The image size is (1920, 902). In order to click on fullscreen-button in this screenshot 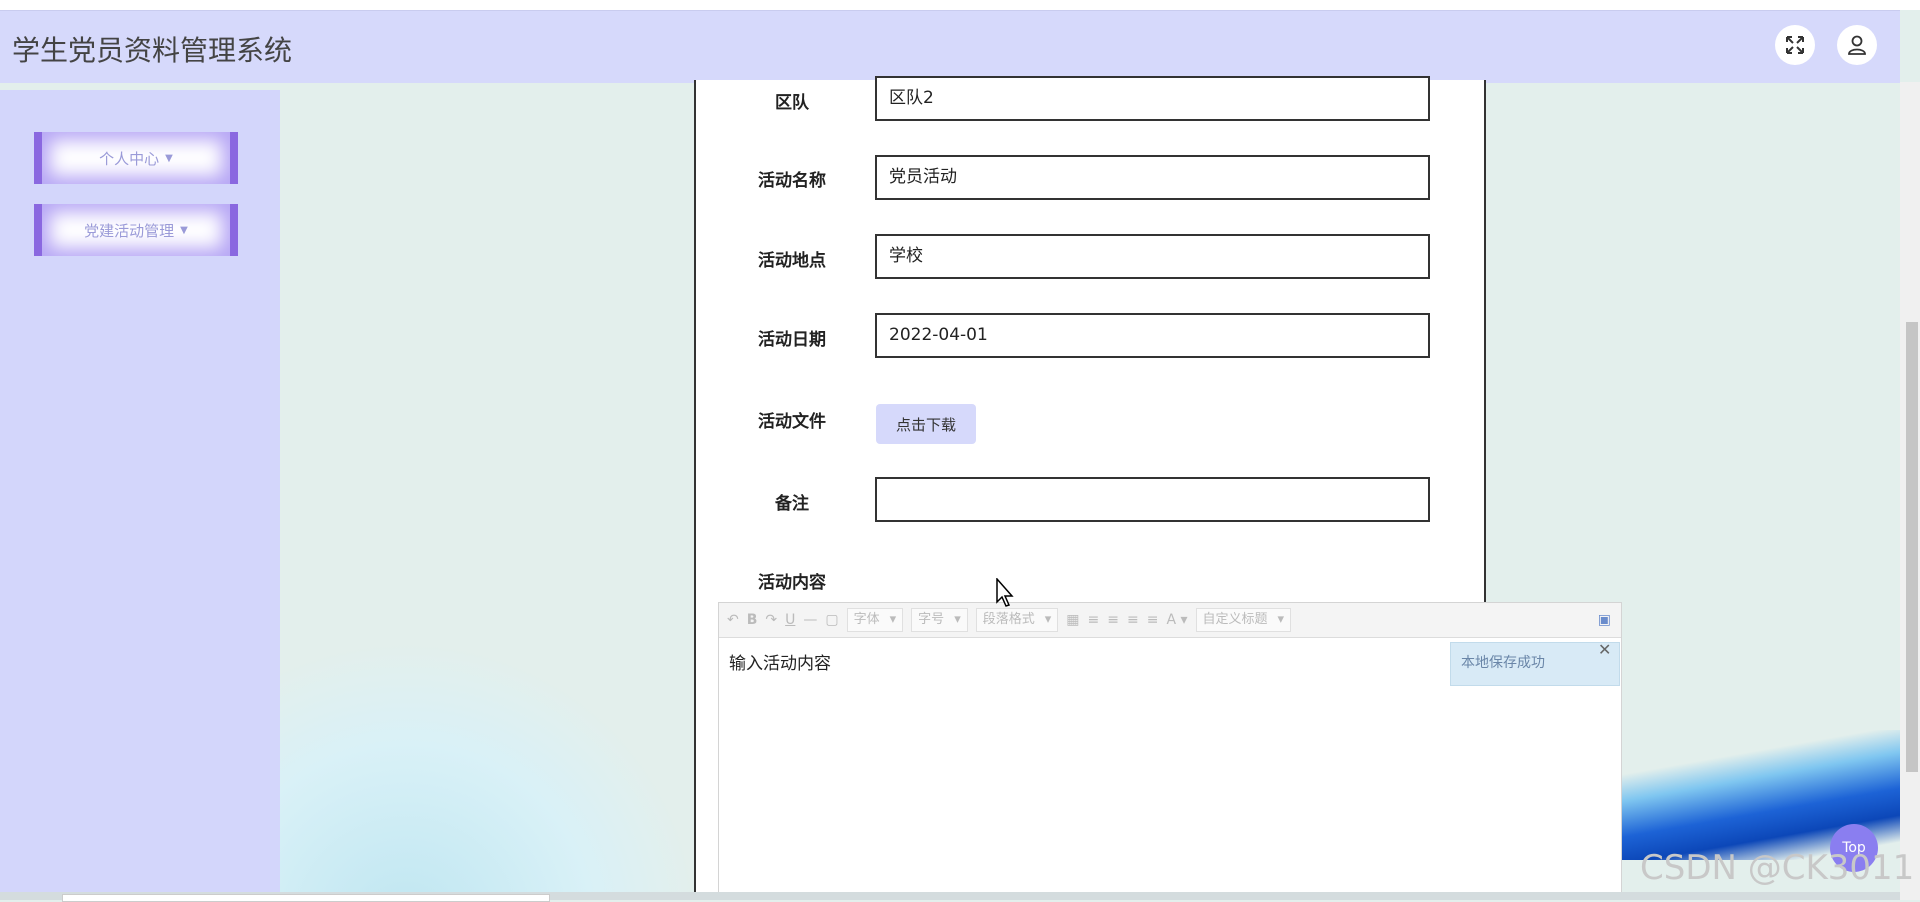, I will do `click(1795, 45)`.